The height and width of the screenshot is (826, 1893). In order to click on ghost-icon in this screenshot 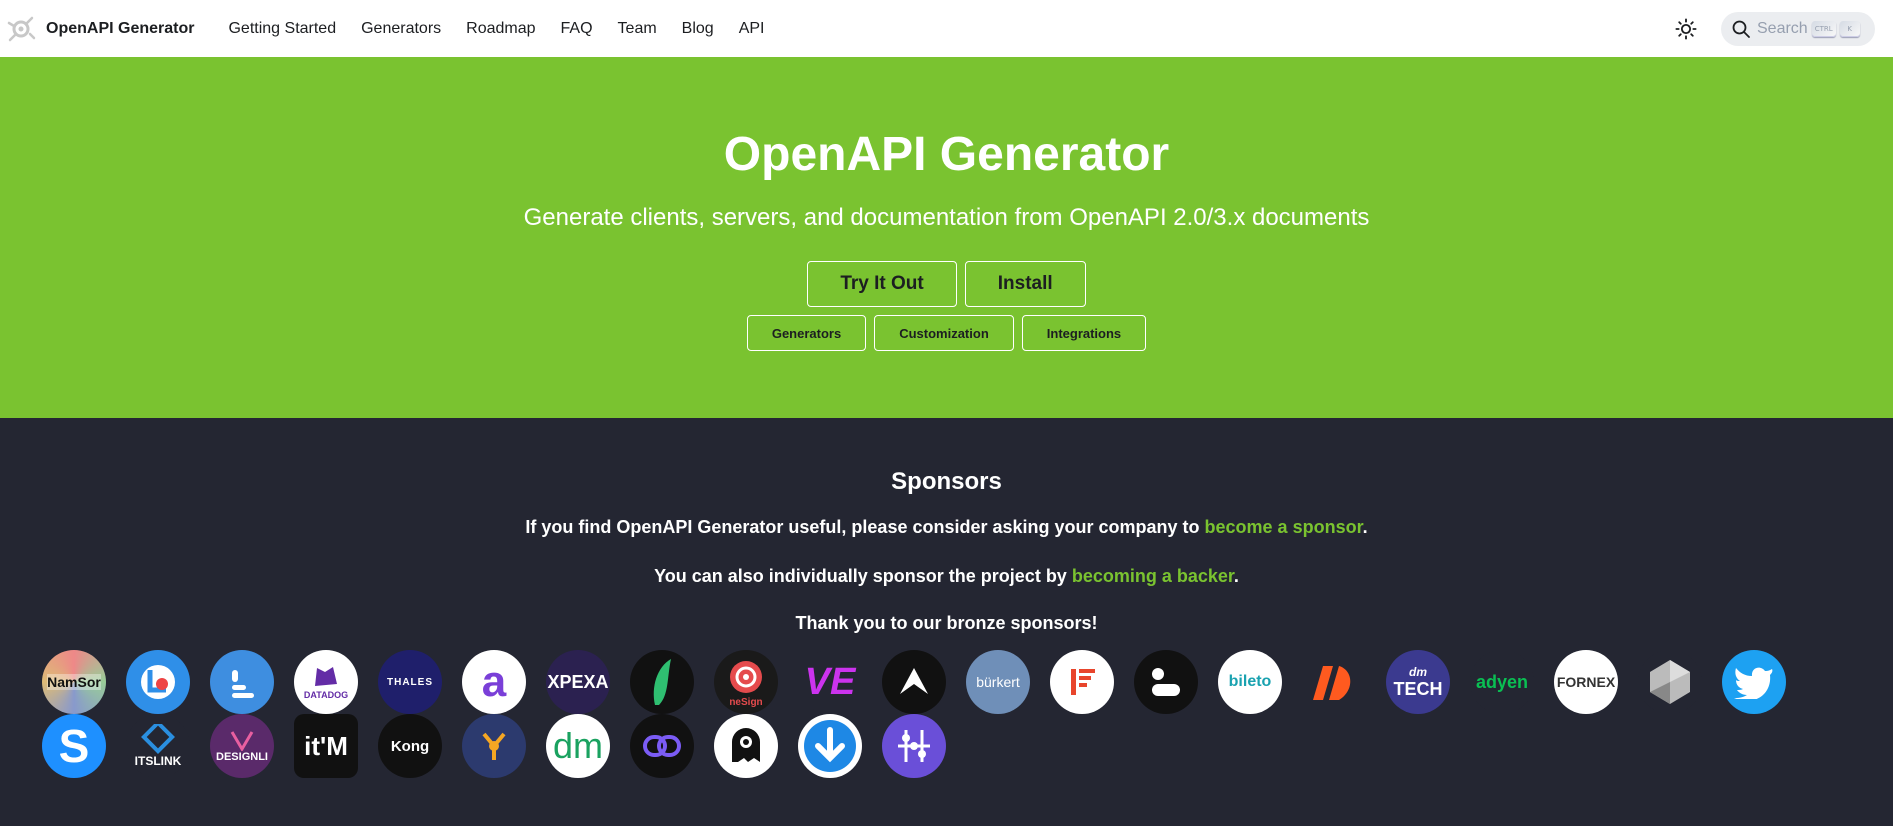, I will do `click(746, 745)`.